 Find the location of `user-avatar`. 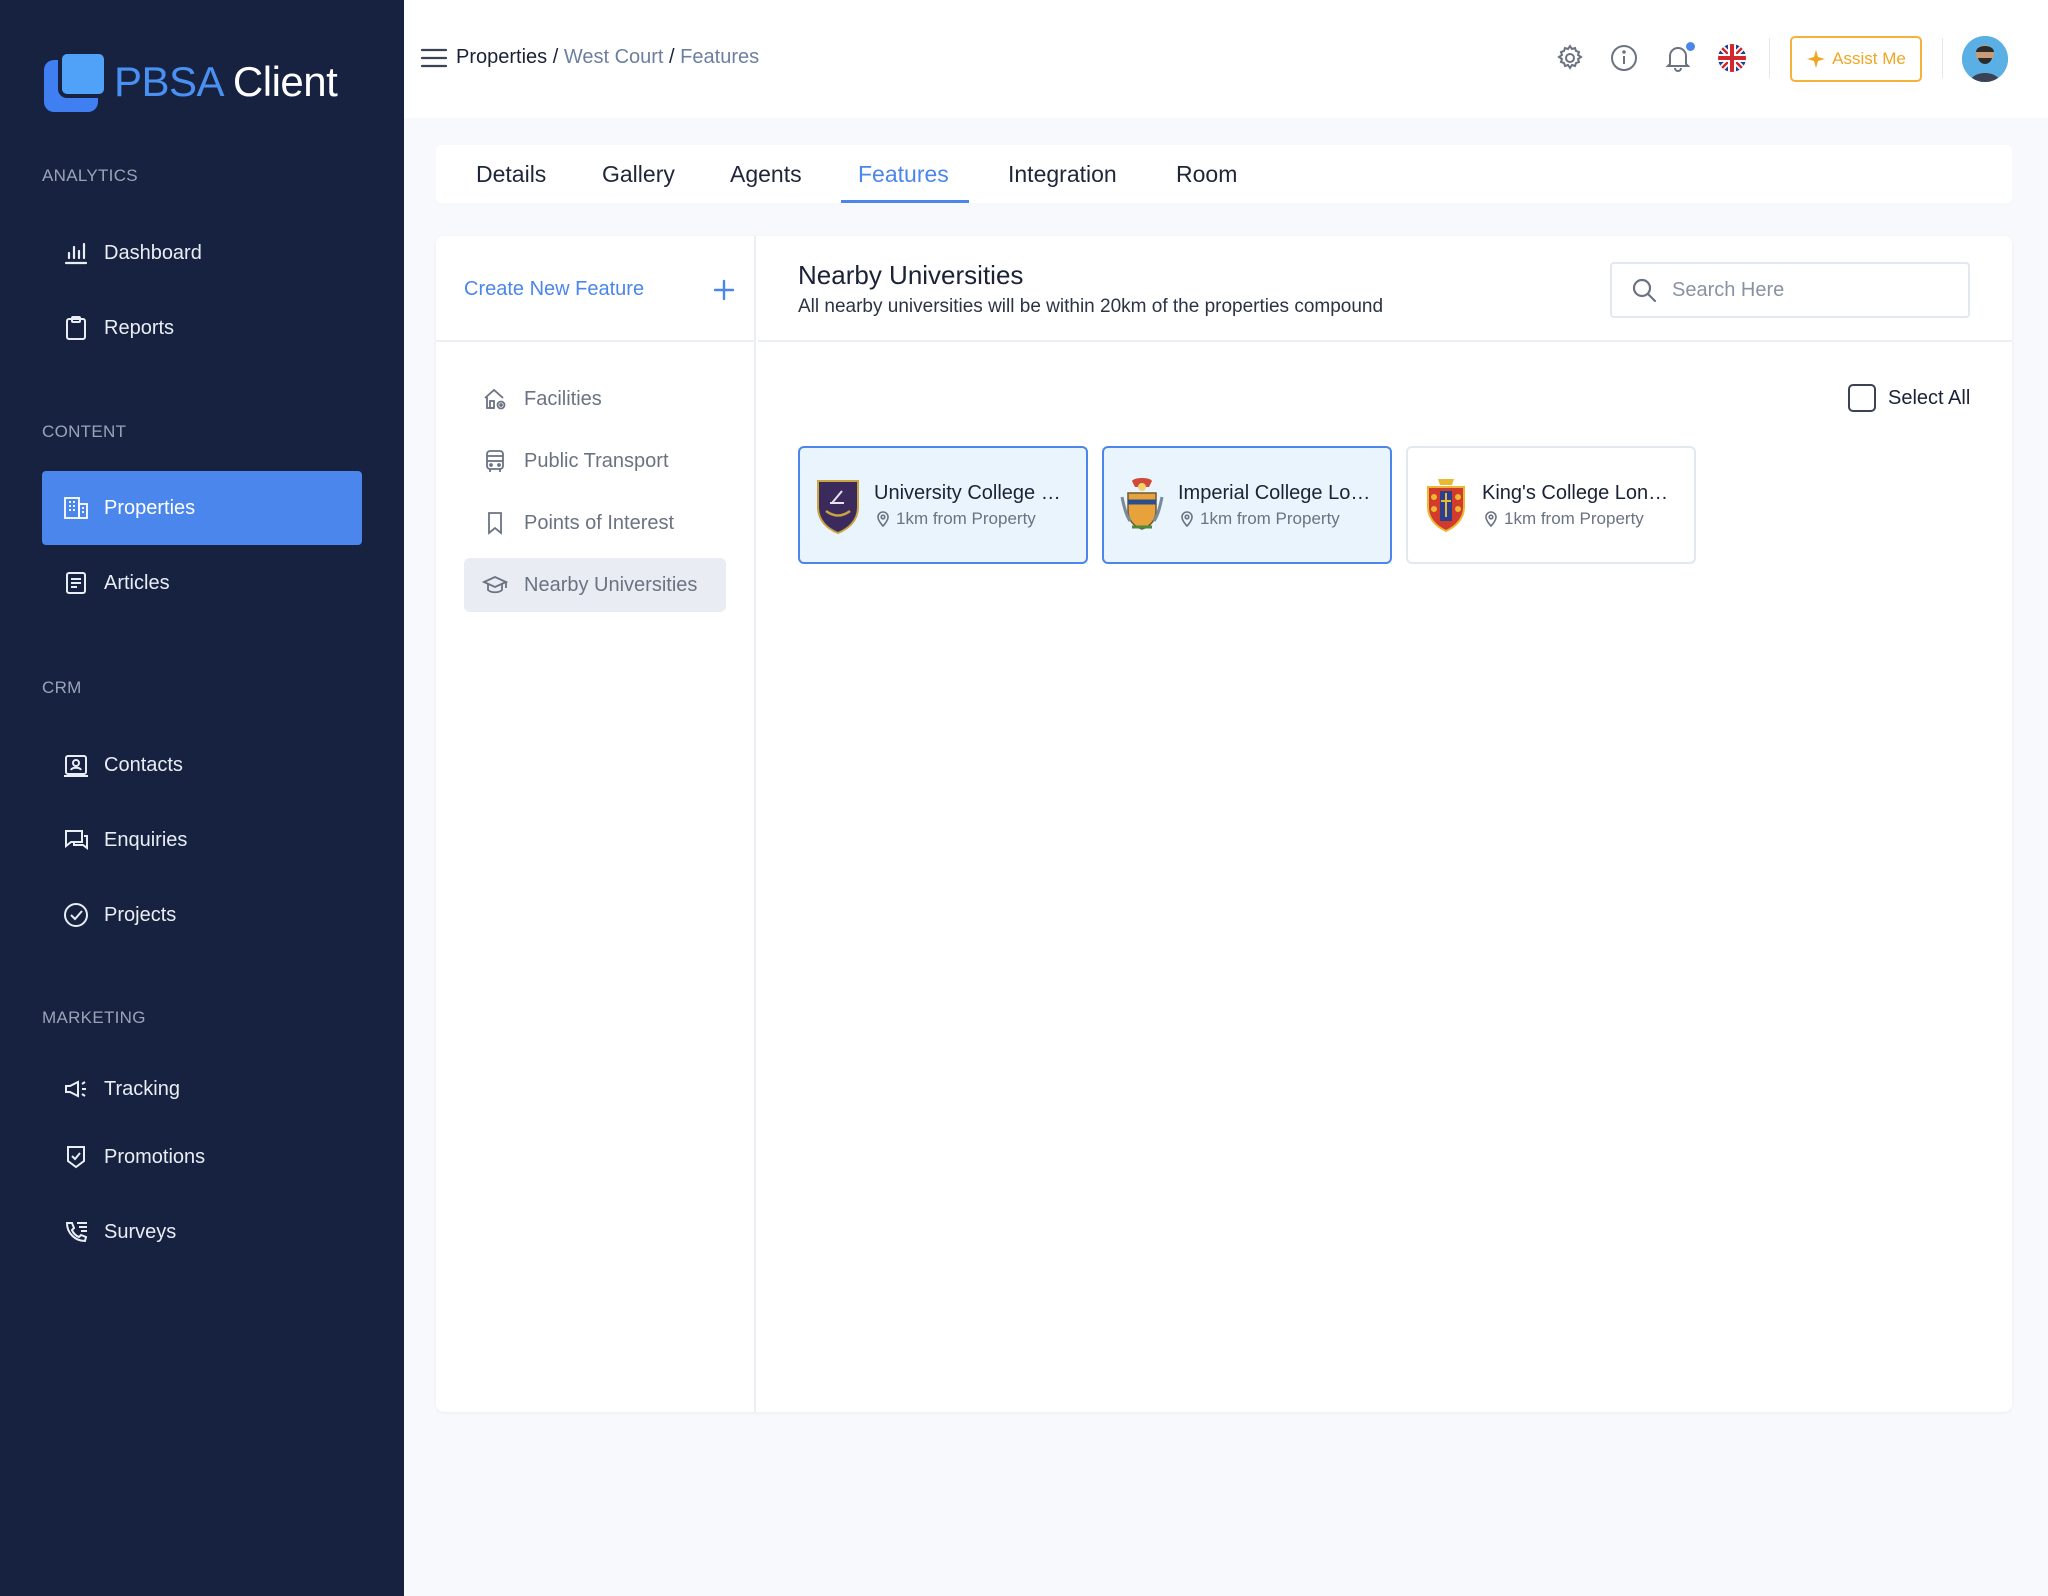

user-avatar is located at coordinates (1985, 59).